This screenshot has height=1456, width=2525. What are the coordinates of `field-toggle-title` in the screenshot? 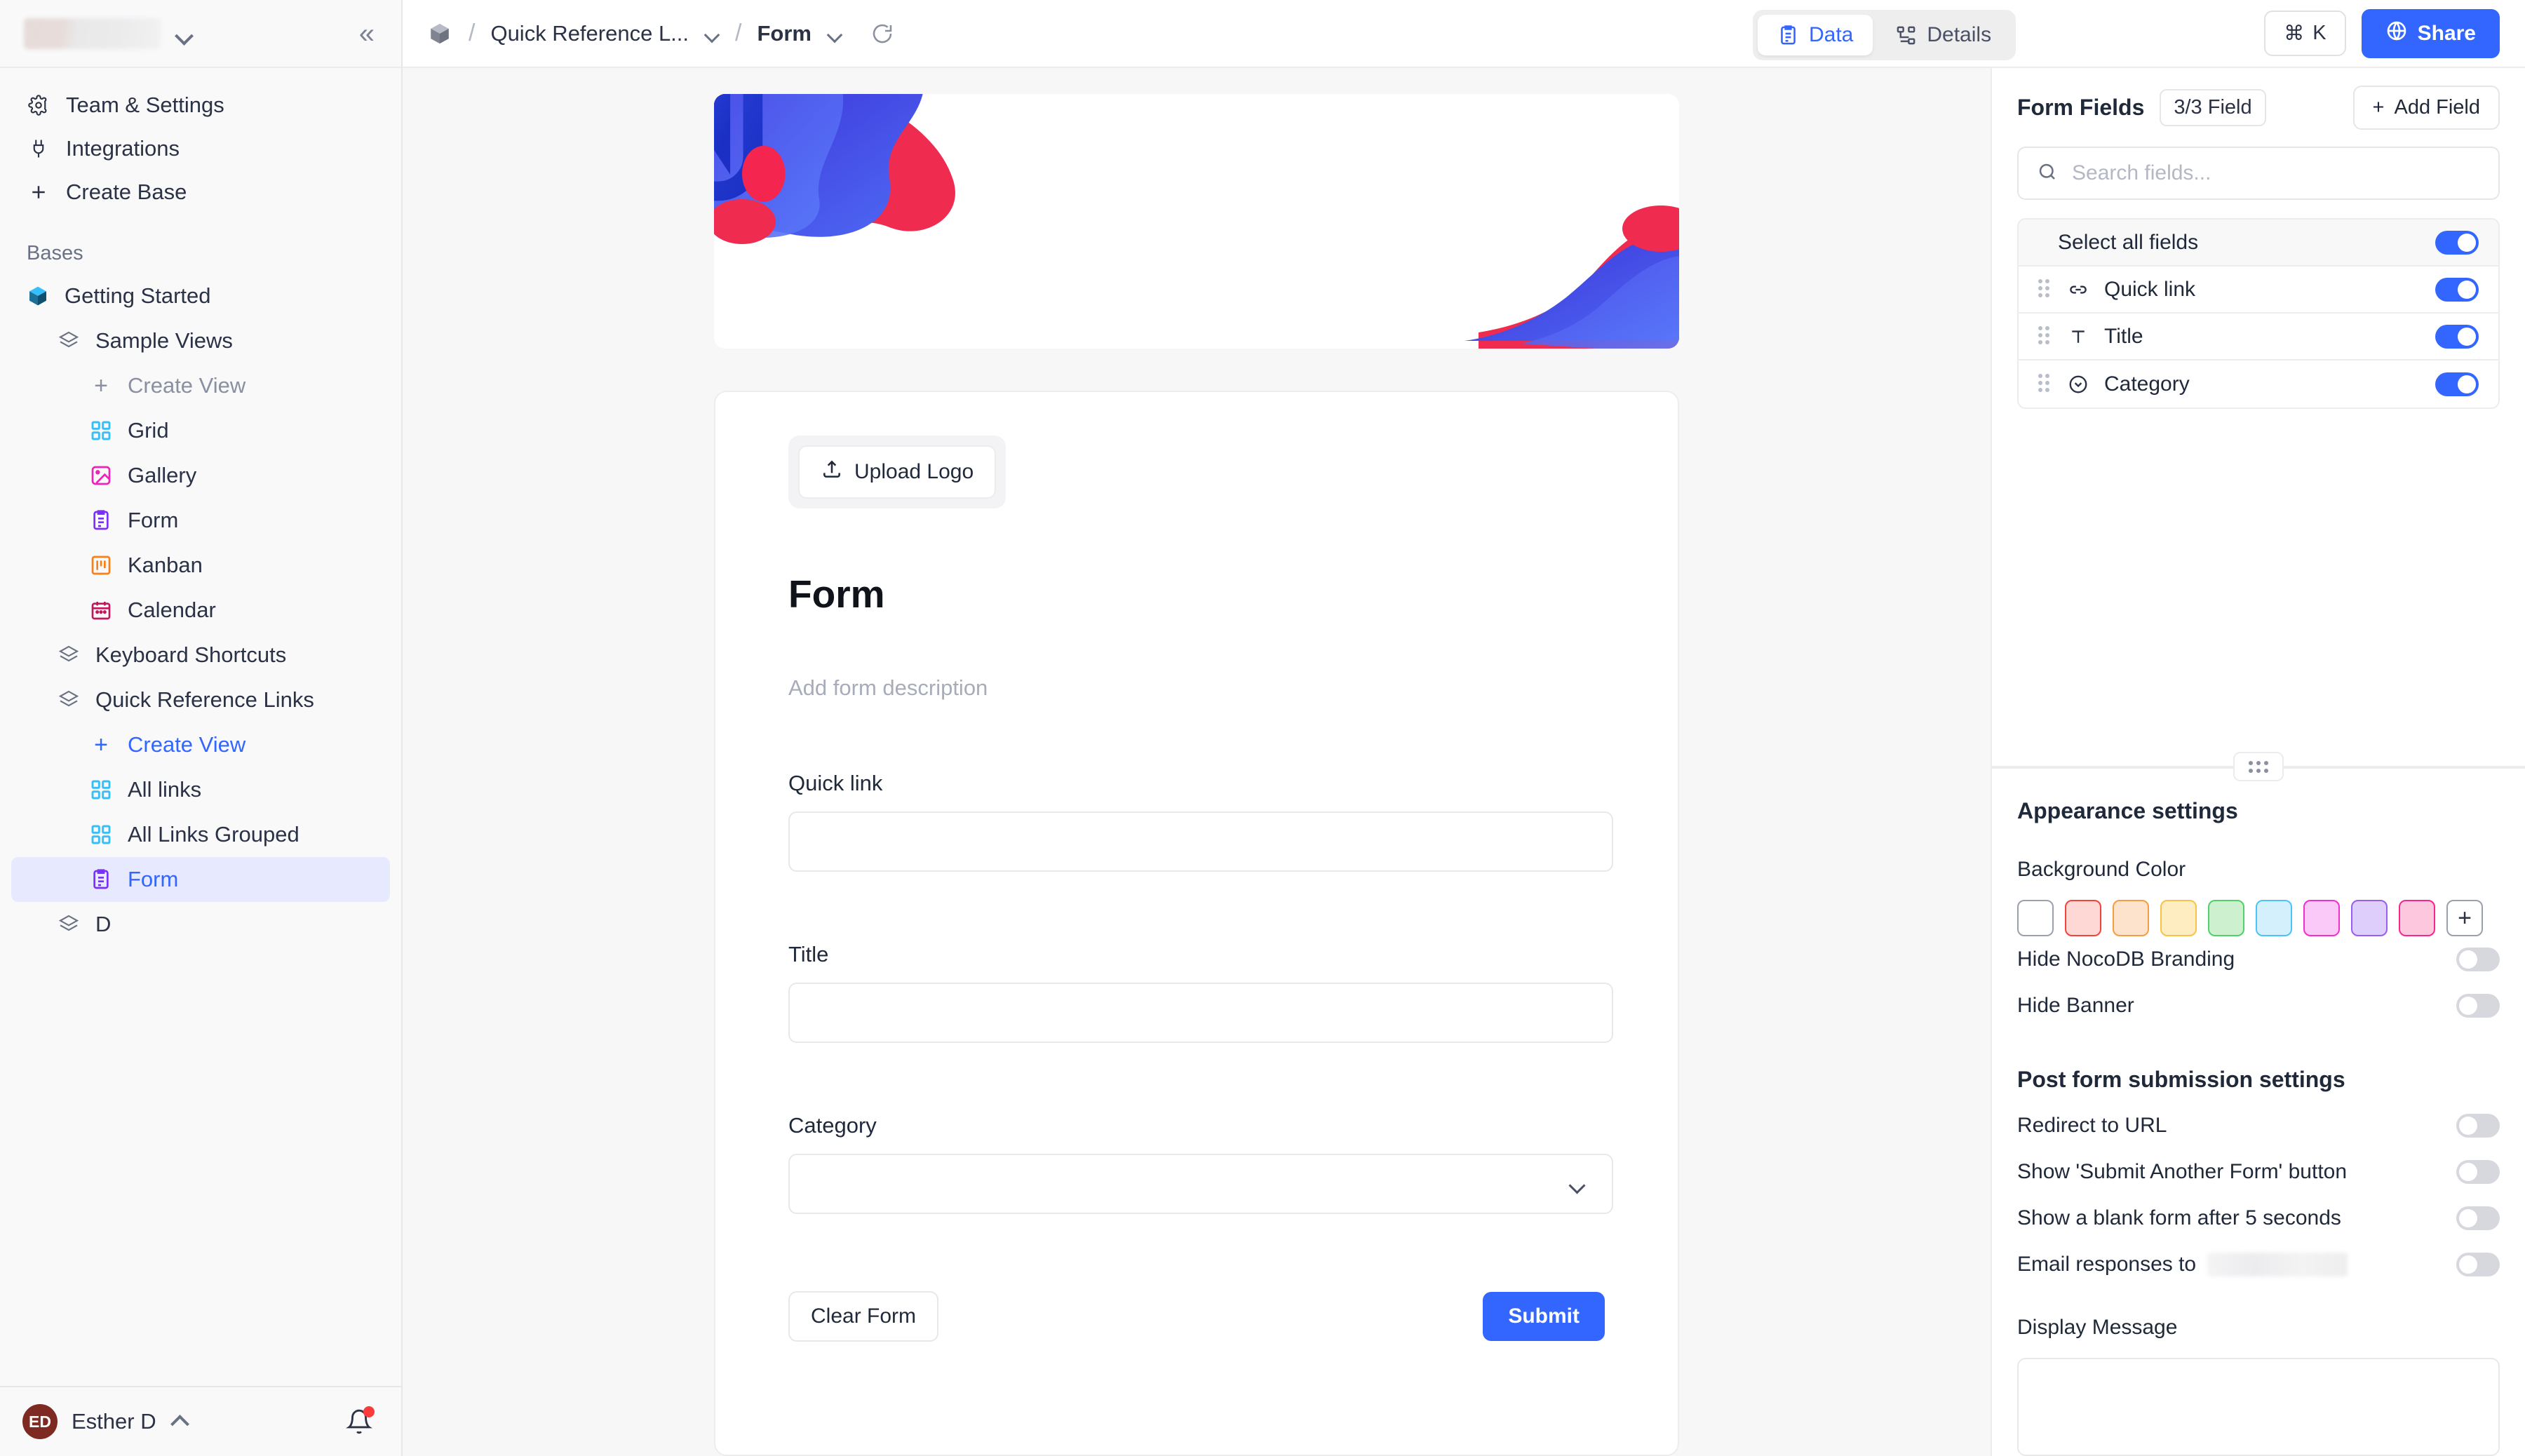 It's located at (2457, 336).